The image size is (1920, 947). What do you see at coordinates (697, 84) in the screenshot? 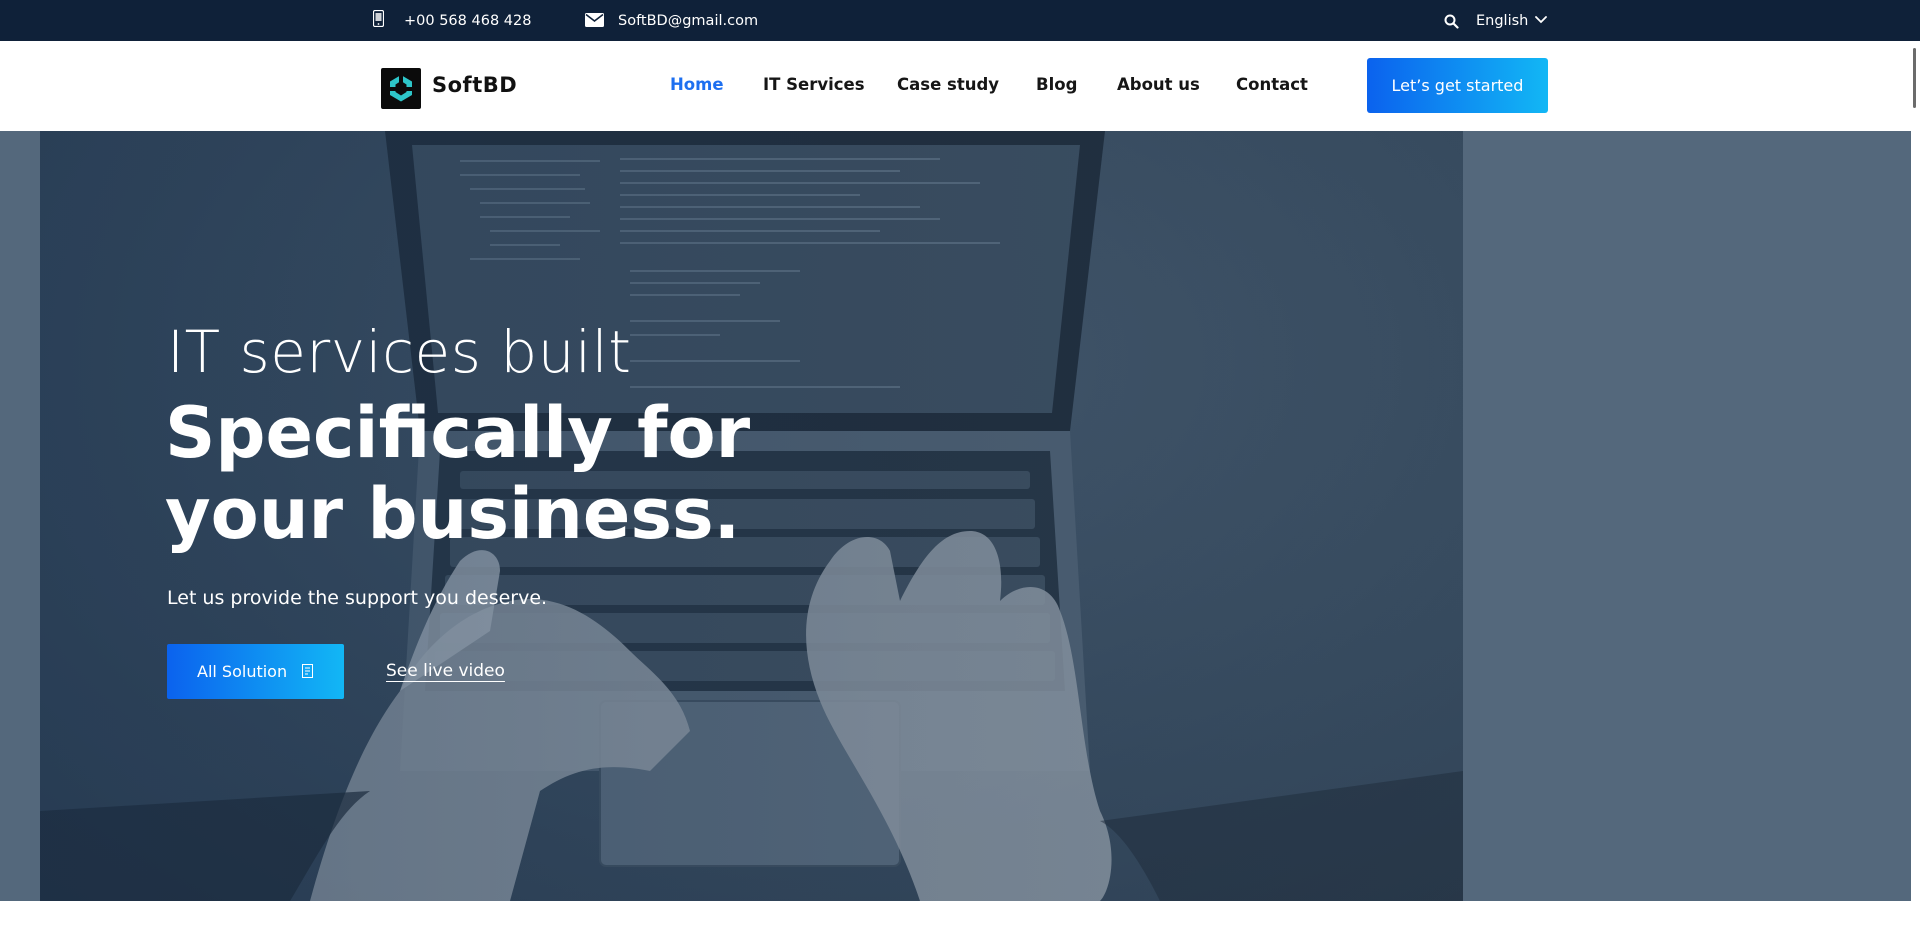
I see `nav-home: Home` at bounding box center [697, 84].